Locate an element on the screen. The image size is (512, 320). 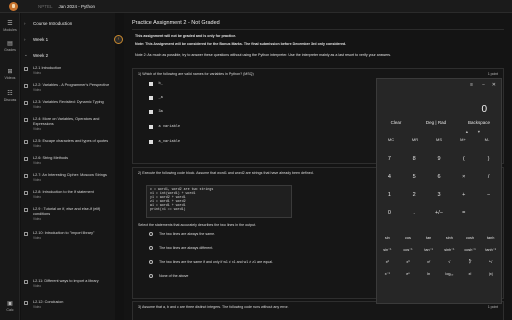
calc-key: 8 is located at coordinates (414, 159).